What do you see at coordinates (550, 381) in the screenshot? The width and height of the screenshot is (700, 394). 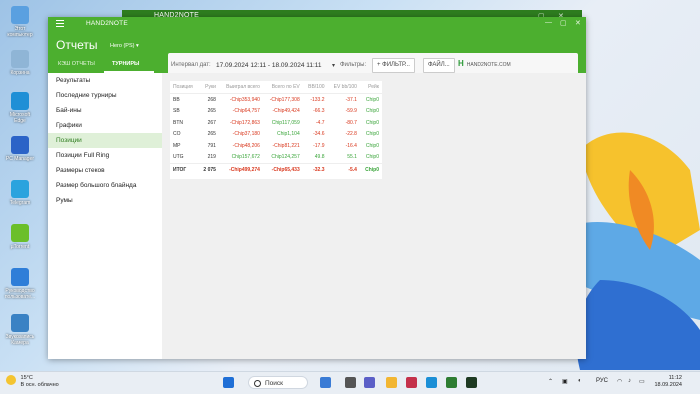 I see `tray-overflow-icon: ⌃` at bounding box center [550, 381].